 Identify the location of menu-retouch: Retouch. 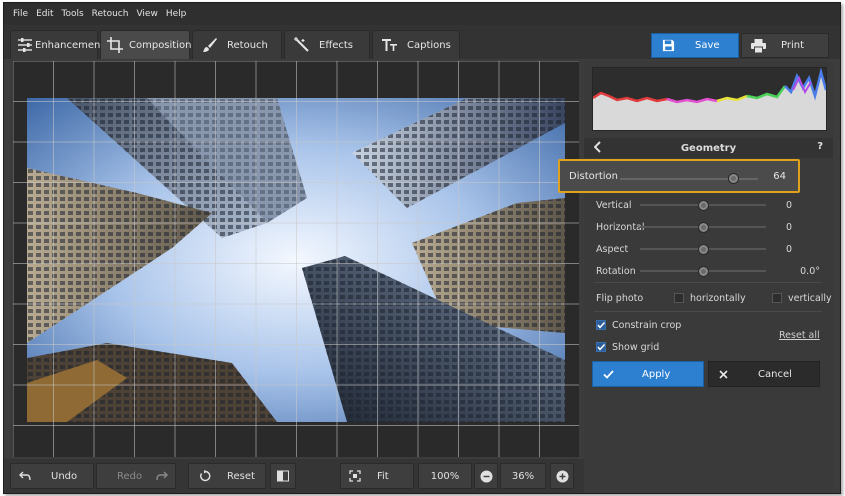
(110, 14).